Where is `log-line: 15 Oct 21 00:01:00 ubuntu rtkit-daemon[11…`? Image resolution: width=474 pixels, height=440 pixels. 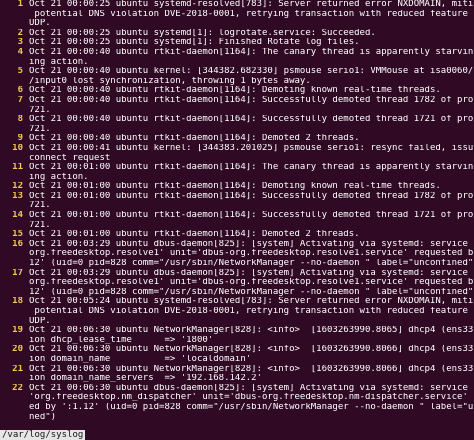 log-line: 15 Oct 21 00:01:00 ubuntu rtkit-daemon[11… is located at coordinates (237, 235).